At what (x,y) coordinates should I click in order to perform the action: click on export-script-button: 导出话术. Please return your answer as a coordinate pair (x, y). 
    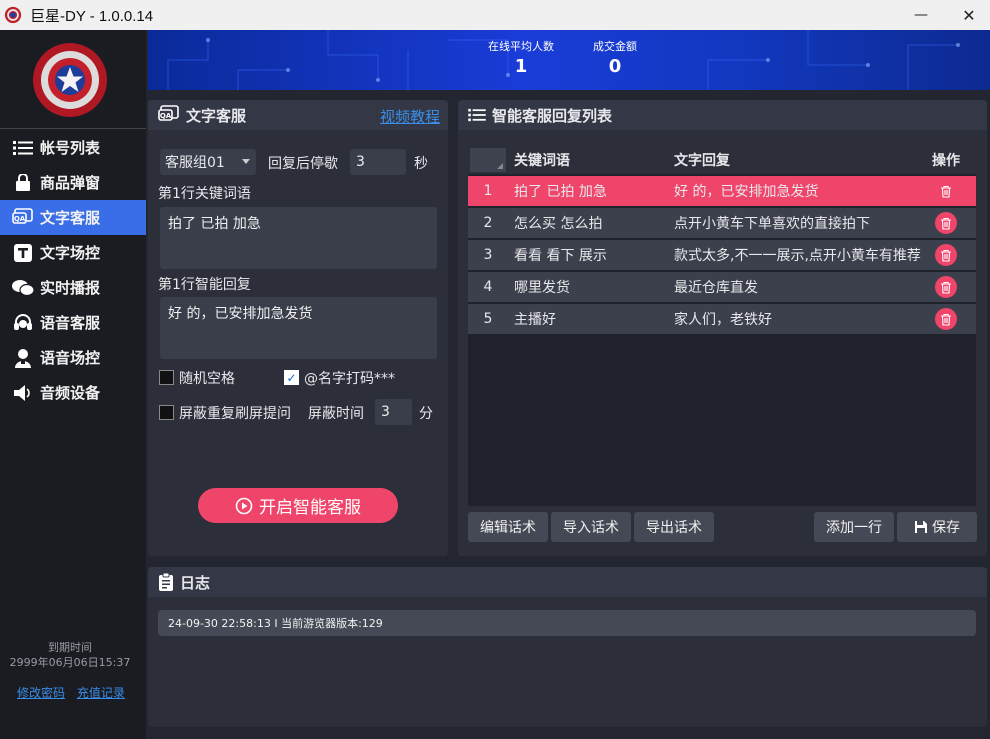
    Looking at the image, I should click on (674, 527).